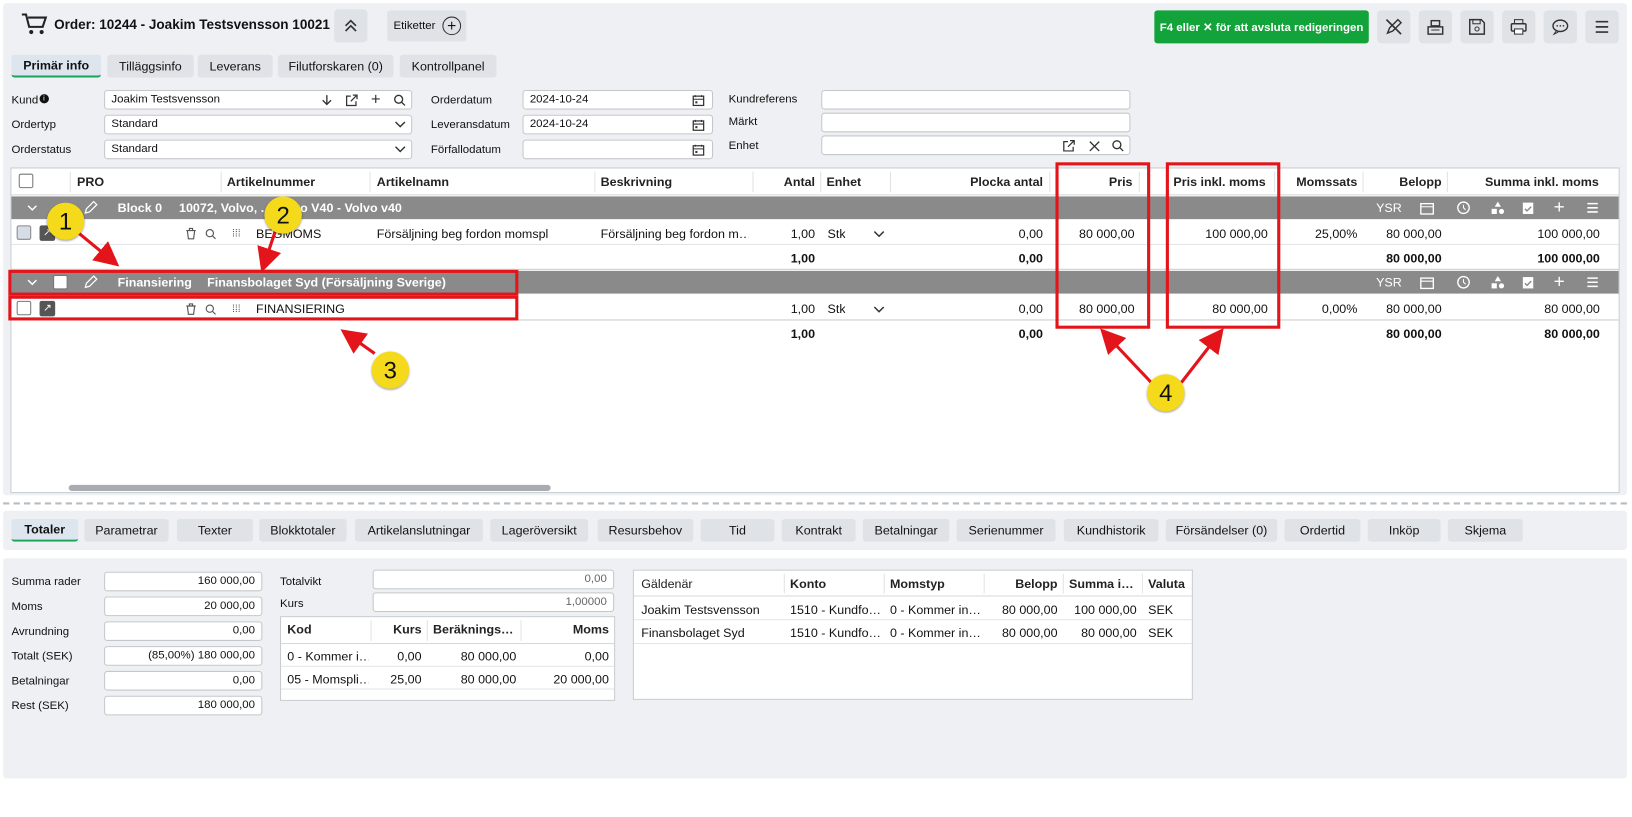 This screenshot has height=817, width=1632. What do you see at coordinates (1006, 530) in the screenshot?
I see `tab-serienummer: Serienummer` at bounding box center [1006, 530].